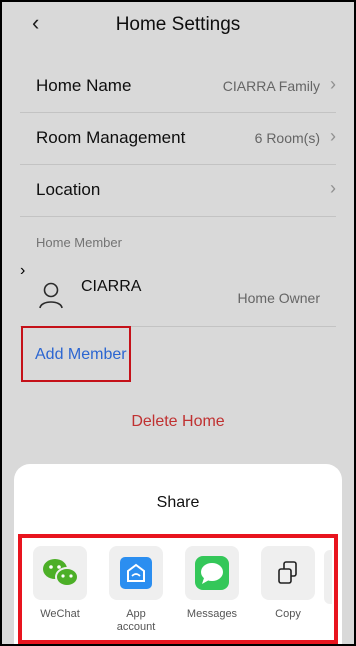 The height and width of the screenshot is (646, 356). Describe the element at coordinates (60, 614) in the screenshot. I see `share-option-label: WeChat` at that location.